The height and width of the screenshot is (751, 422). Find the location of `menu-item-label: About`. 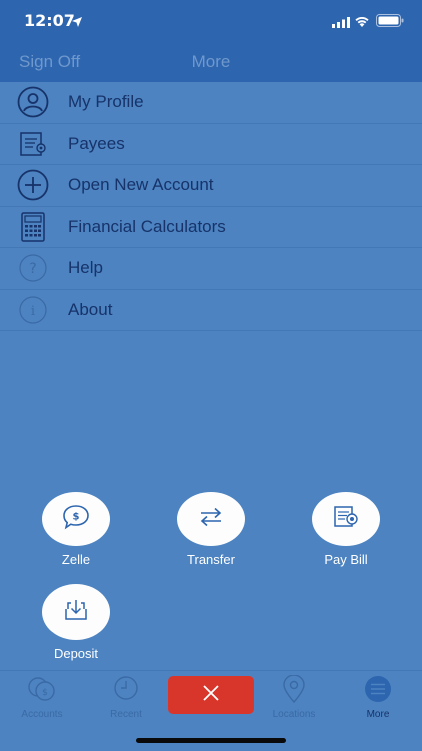

menu-item-label: About is located at coordinates (90, 309).